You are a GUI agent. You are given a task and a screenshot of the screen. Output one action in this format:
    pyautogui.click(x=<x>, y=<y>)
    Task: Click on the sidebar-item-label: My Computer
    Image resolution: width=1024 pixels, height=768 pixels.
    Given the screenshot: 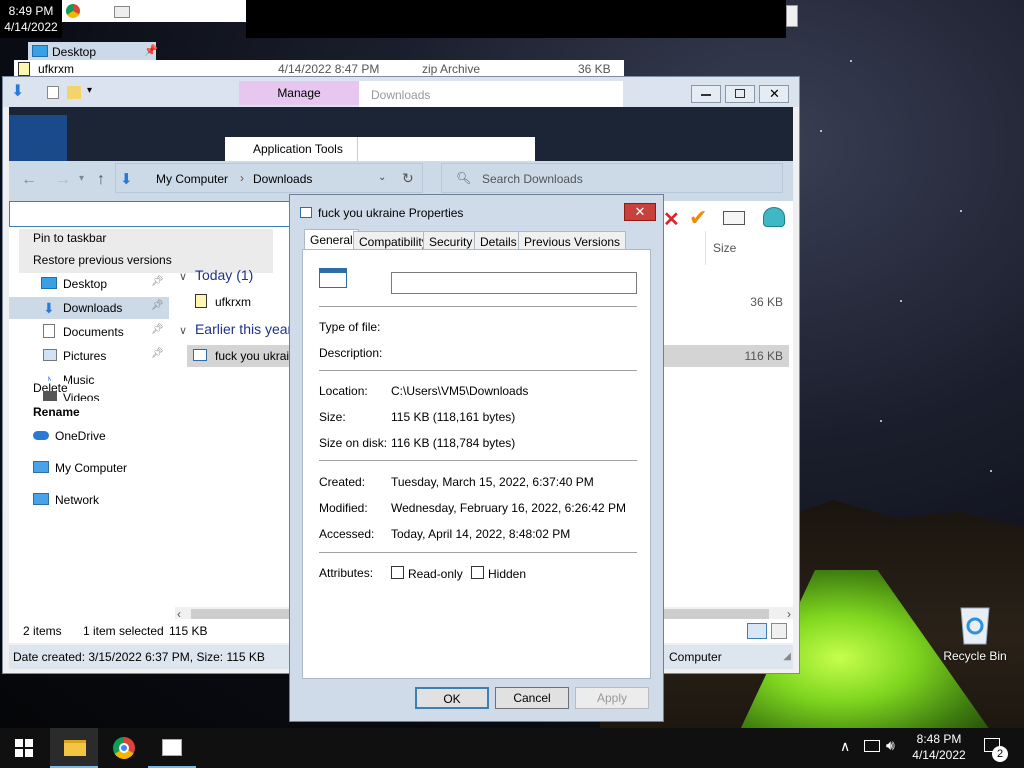 What is the action you would take?
    pyautogui.click(x=91, y=468)
    